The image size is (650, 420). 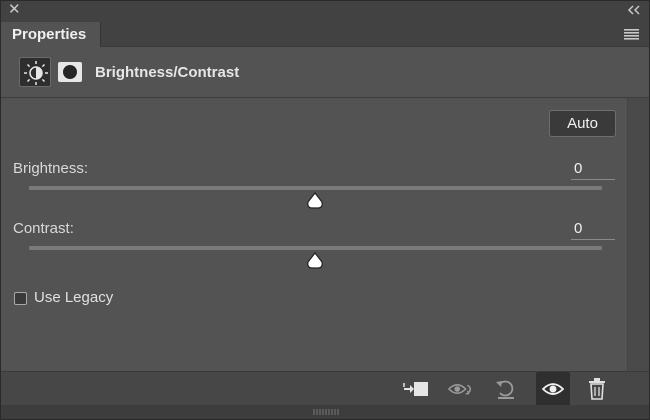 I want to click on properties-bottom-bar, so click(x=325, y=388).